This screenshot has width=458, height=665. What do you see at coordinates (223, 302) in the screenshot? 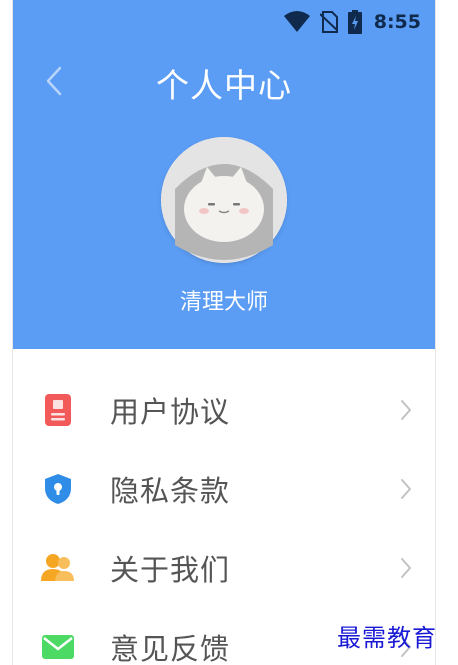
I see `username: 清理大师` at bounding box center [223, 302].